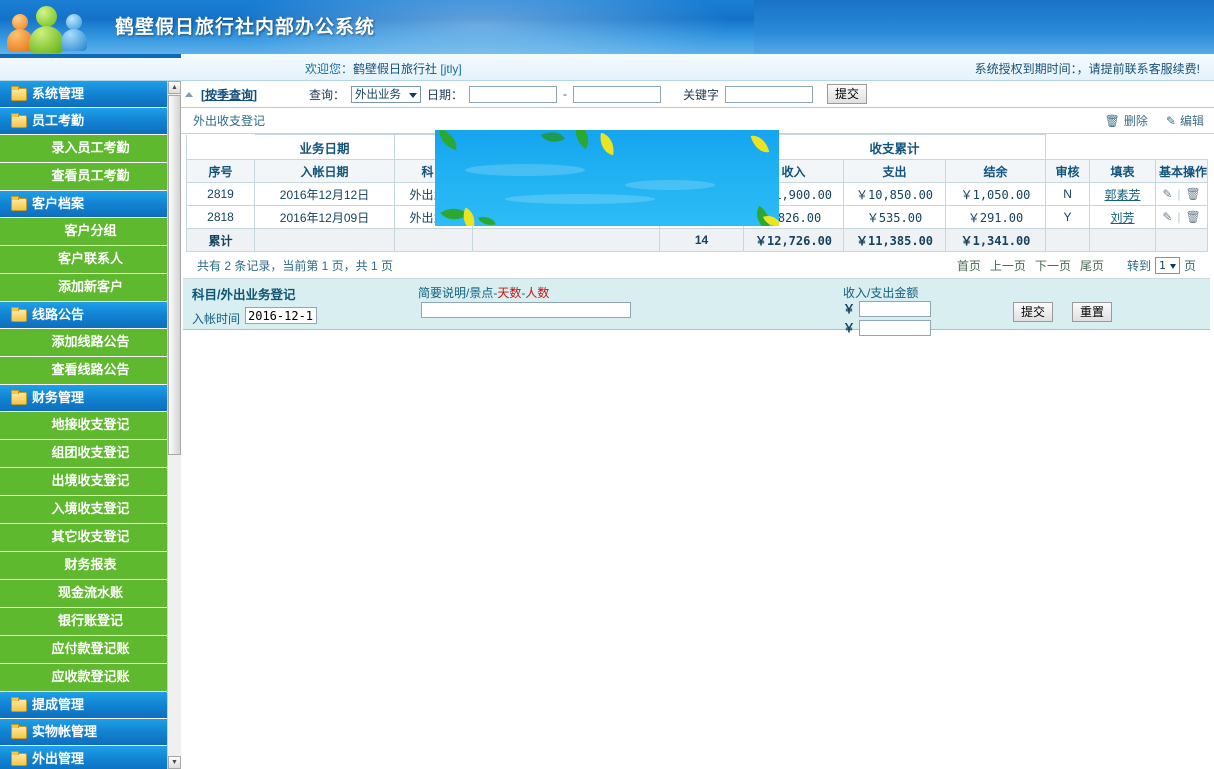 The height and width of the screenshot is (769, 1214). What do you see at coordinates (445, 94) in the screenshot?
I see `date-label: 日期：` at bounding box center [445, 94].